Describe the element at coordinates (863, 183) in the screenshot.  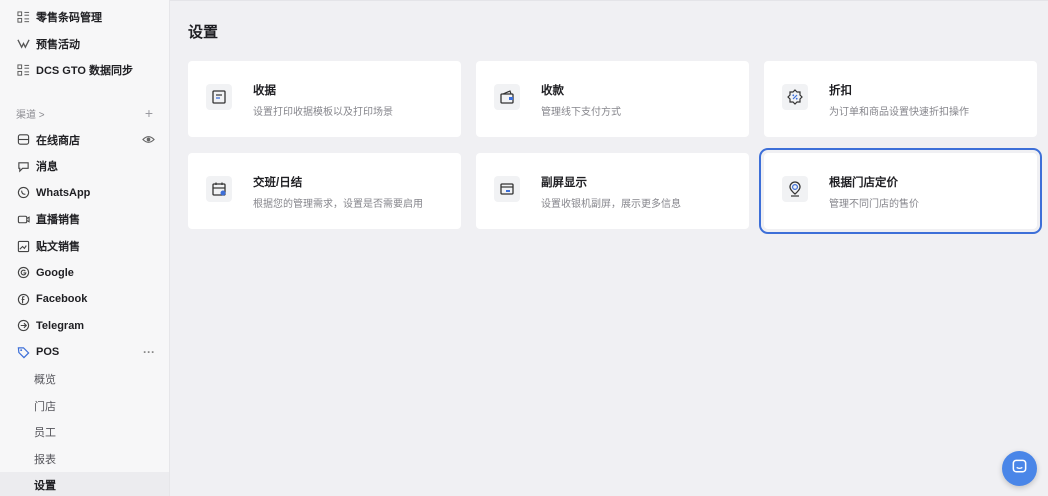
I see `card-title: 根据门店定价` at that location.